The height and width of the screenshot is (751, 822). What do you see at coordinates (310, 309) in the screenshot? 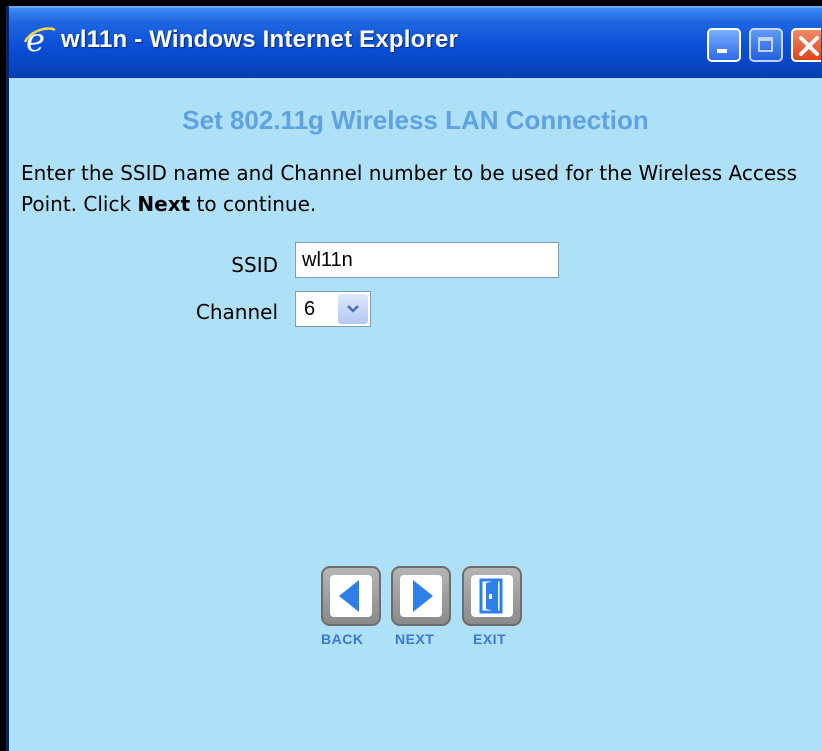
I see `channel-select-value: 6` at bounding box center [310, 309].